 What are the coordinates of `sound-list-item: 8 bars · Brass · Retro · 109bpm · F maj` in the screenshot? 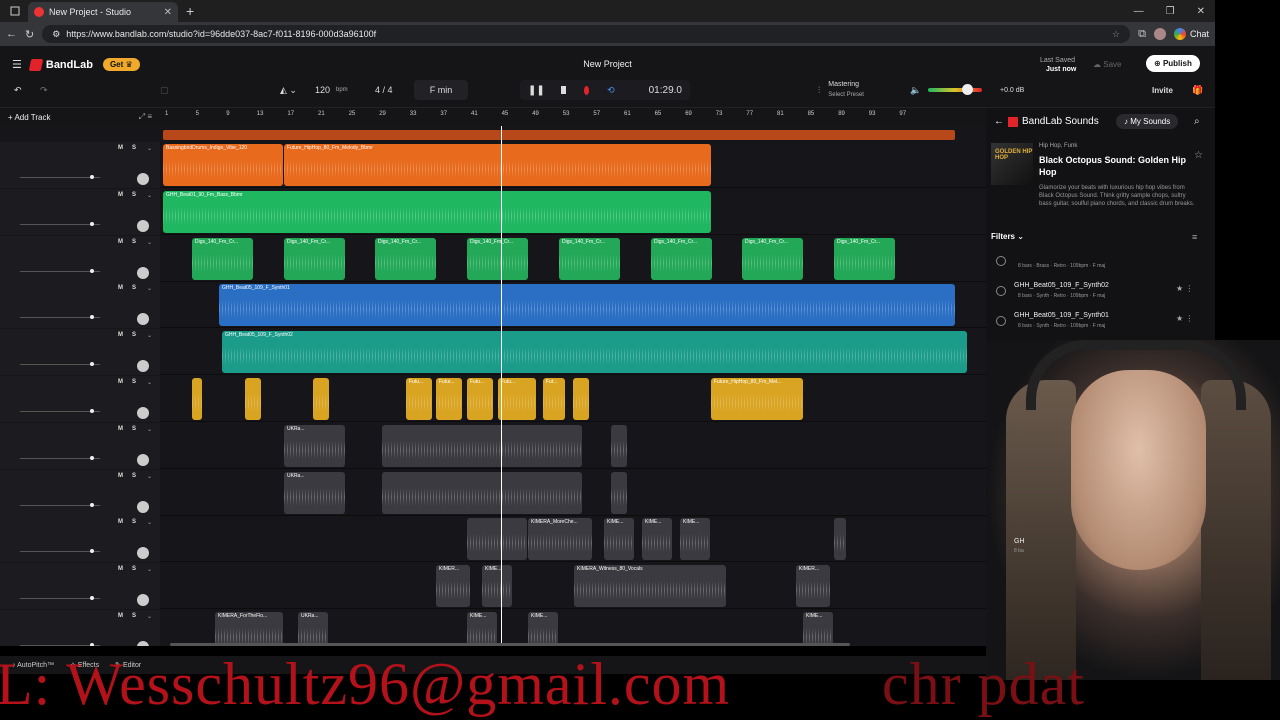 It's located at (1100, 265).